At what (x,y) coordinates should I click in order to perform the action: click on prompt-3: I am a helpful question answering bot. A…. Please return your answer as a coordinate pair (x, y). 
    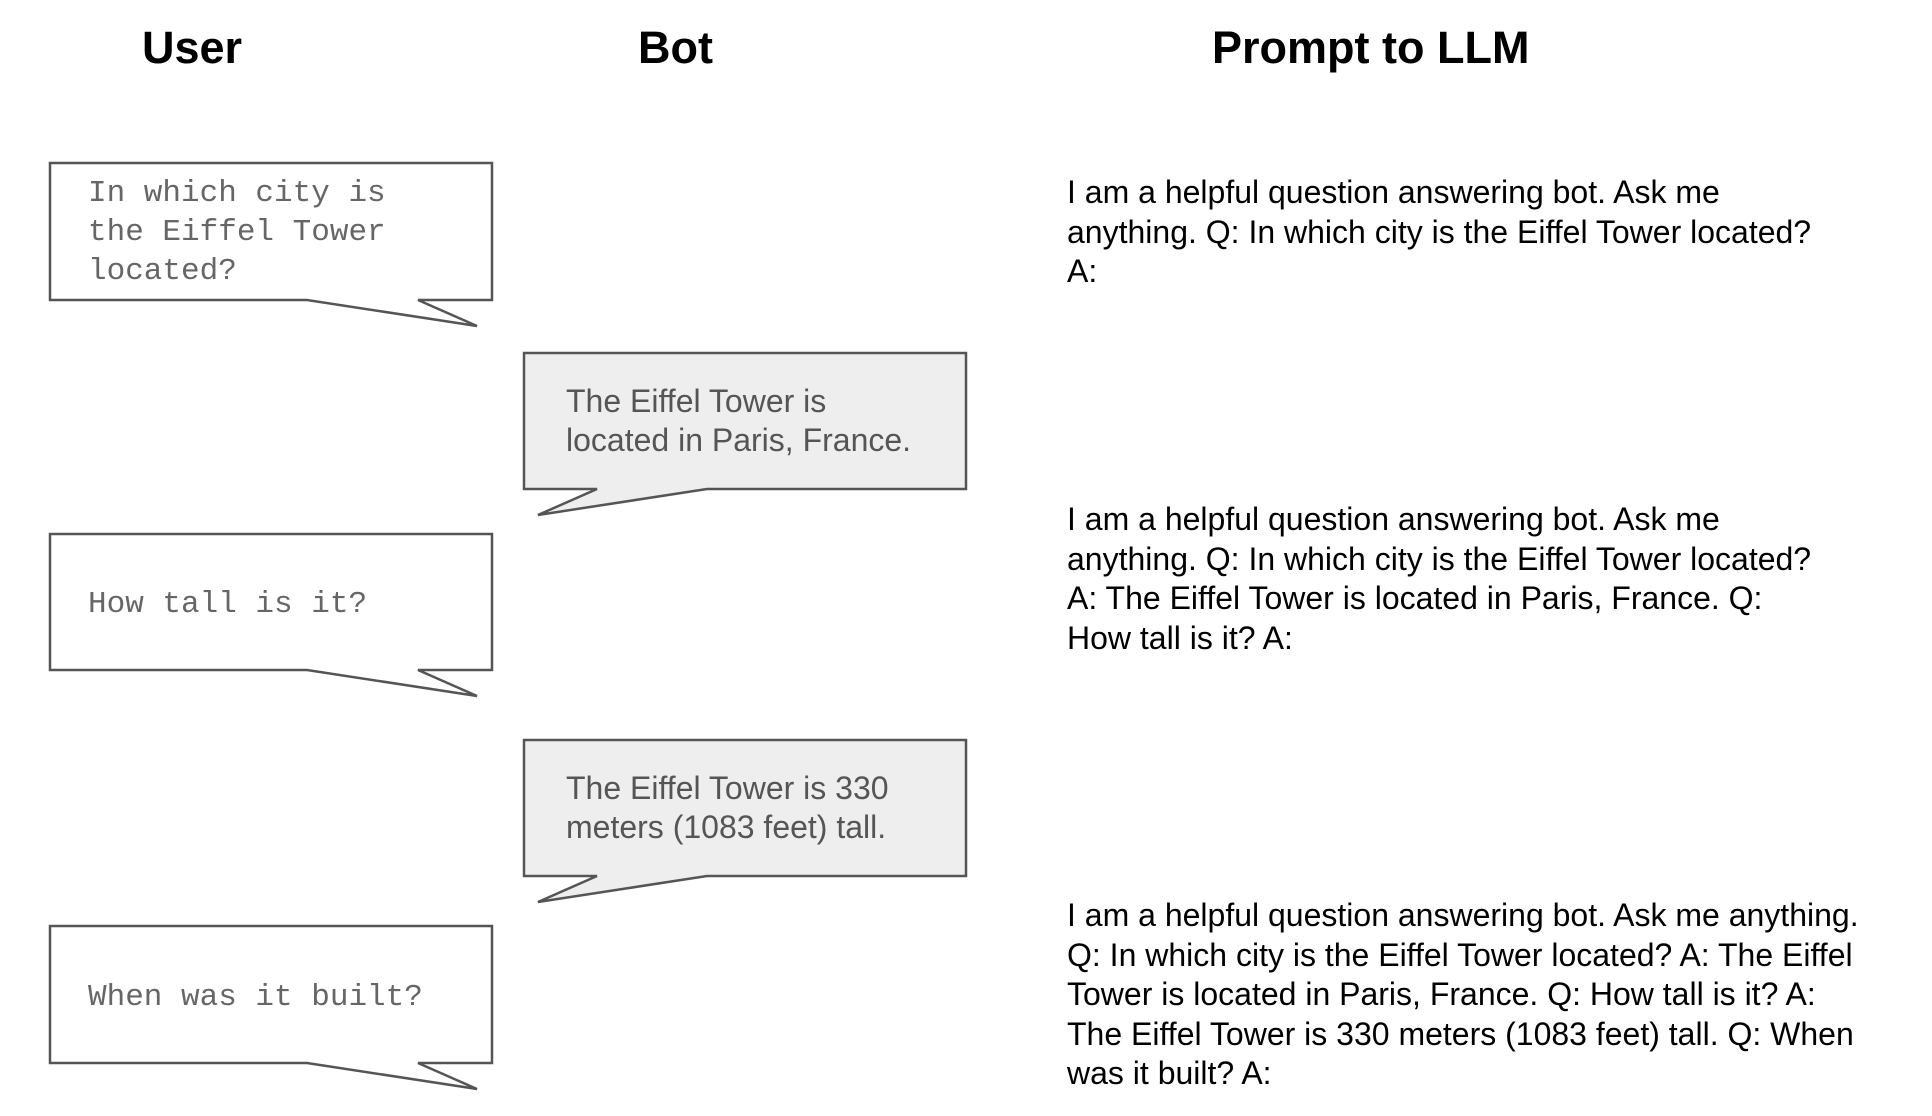
    Looking at the image, I should click on (1463, 995).